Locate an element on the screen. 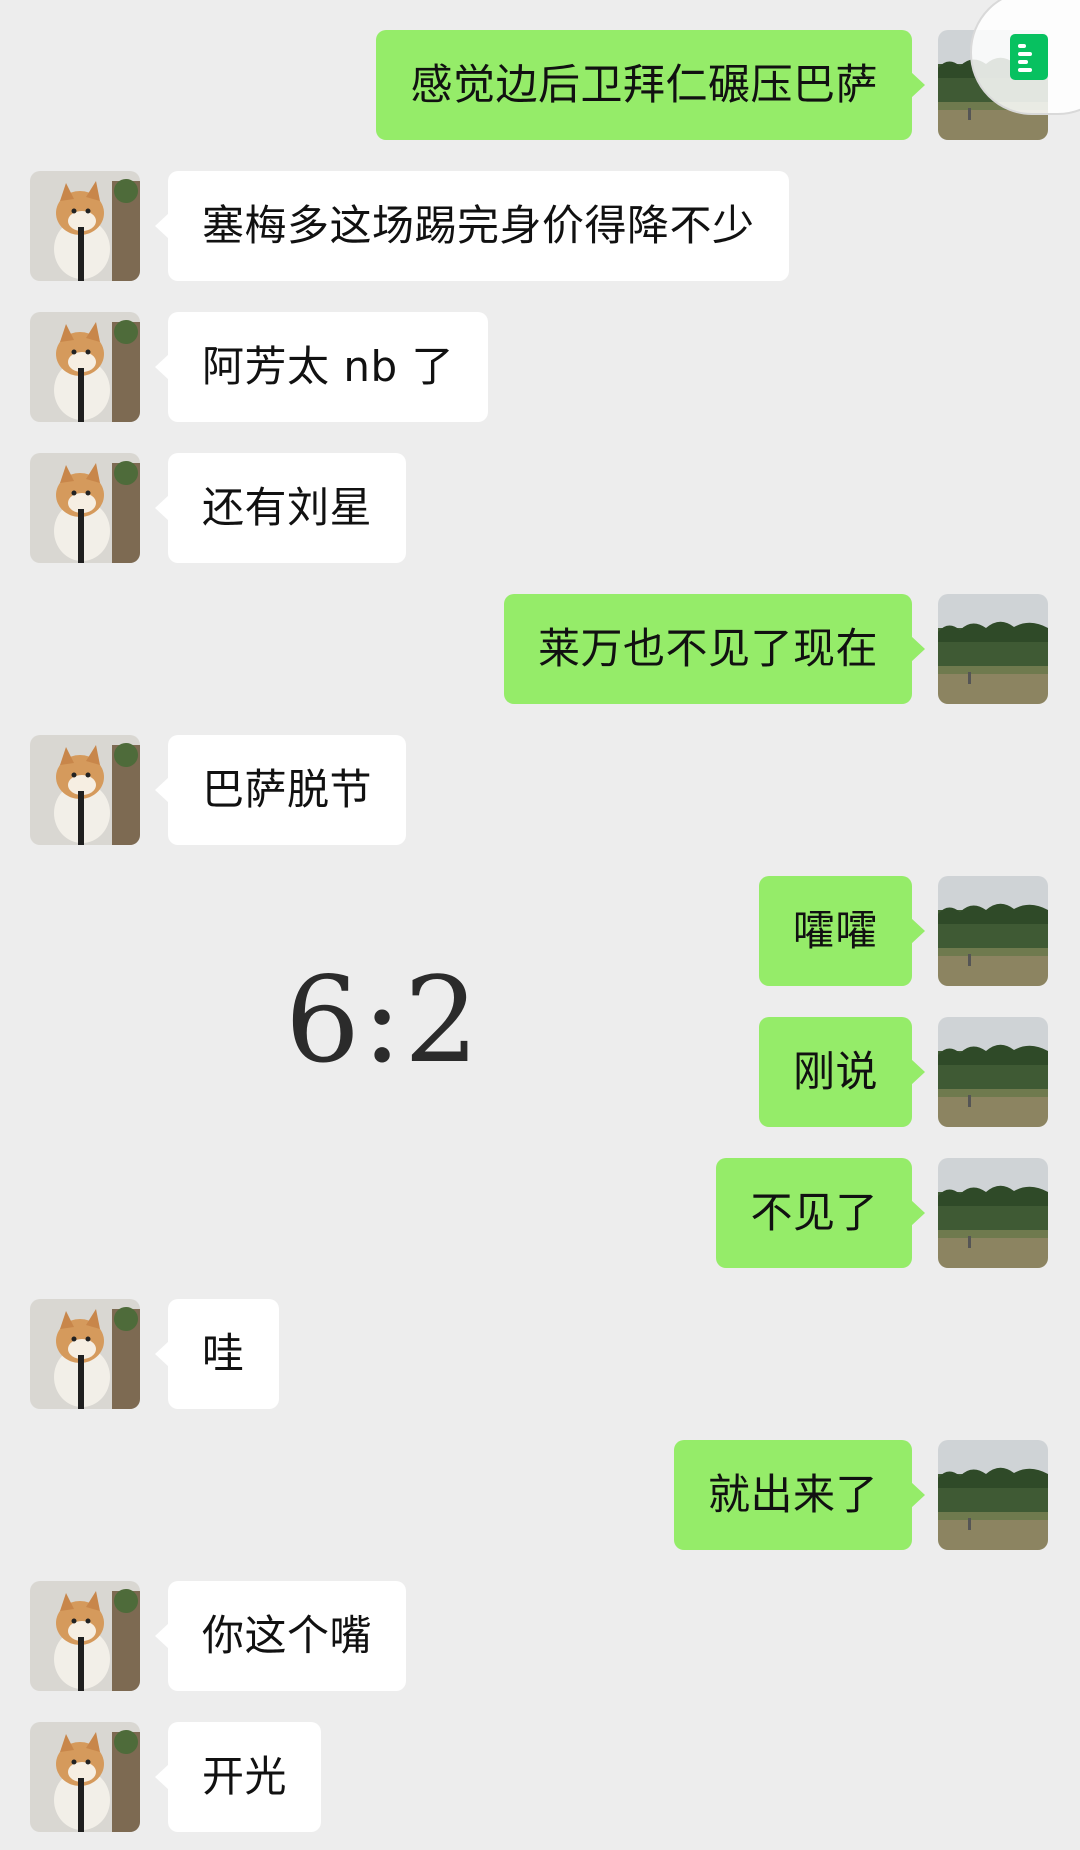 The height and width of the screenshot is (1850, 1080). message-bubble: 不见了 is located at coordinates (820, 1213).